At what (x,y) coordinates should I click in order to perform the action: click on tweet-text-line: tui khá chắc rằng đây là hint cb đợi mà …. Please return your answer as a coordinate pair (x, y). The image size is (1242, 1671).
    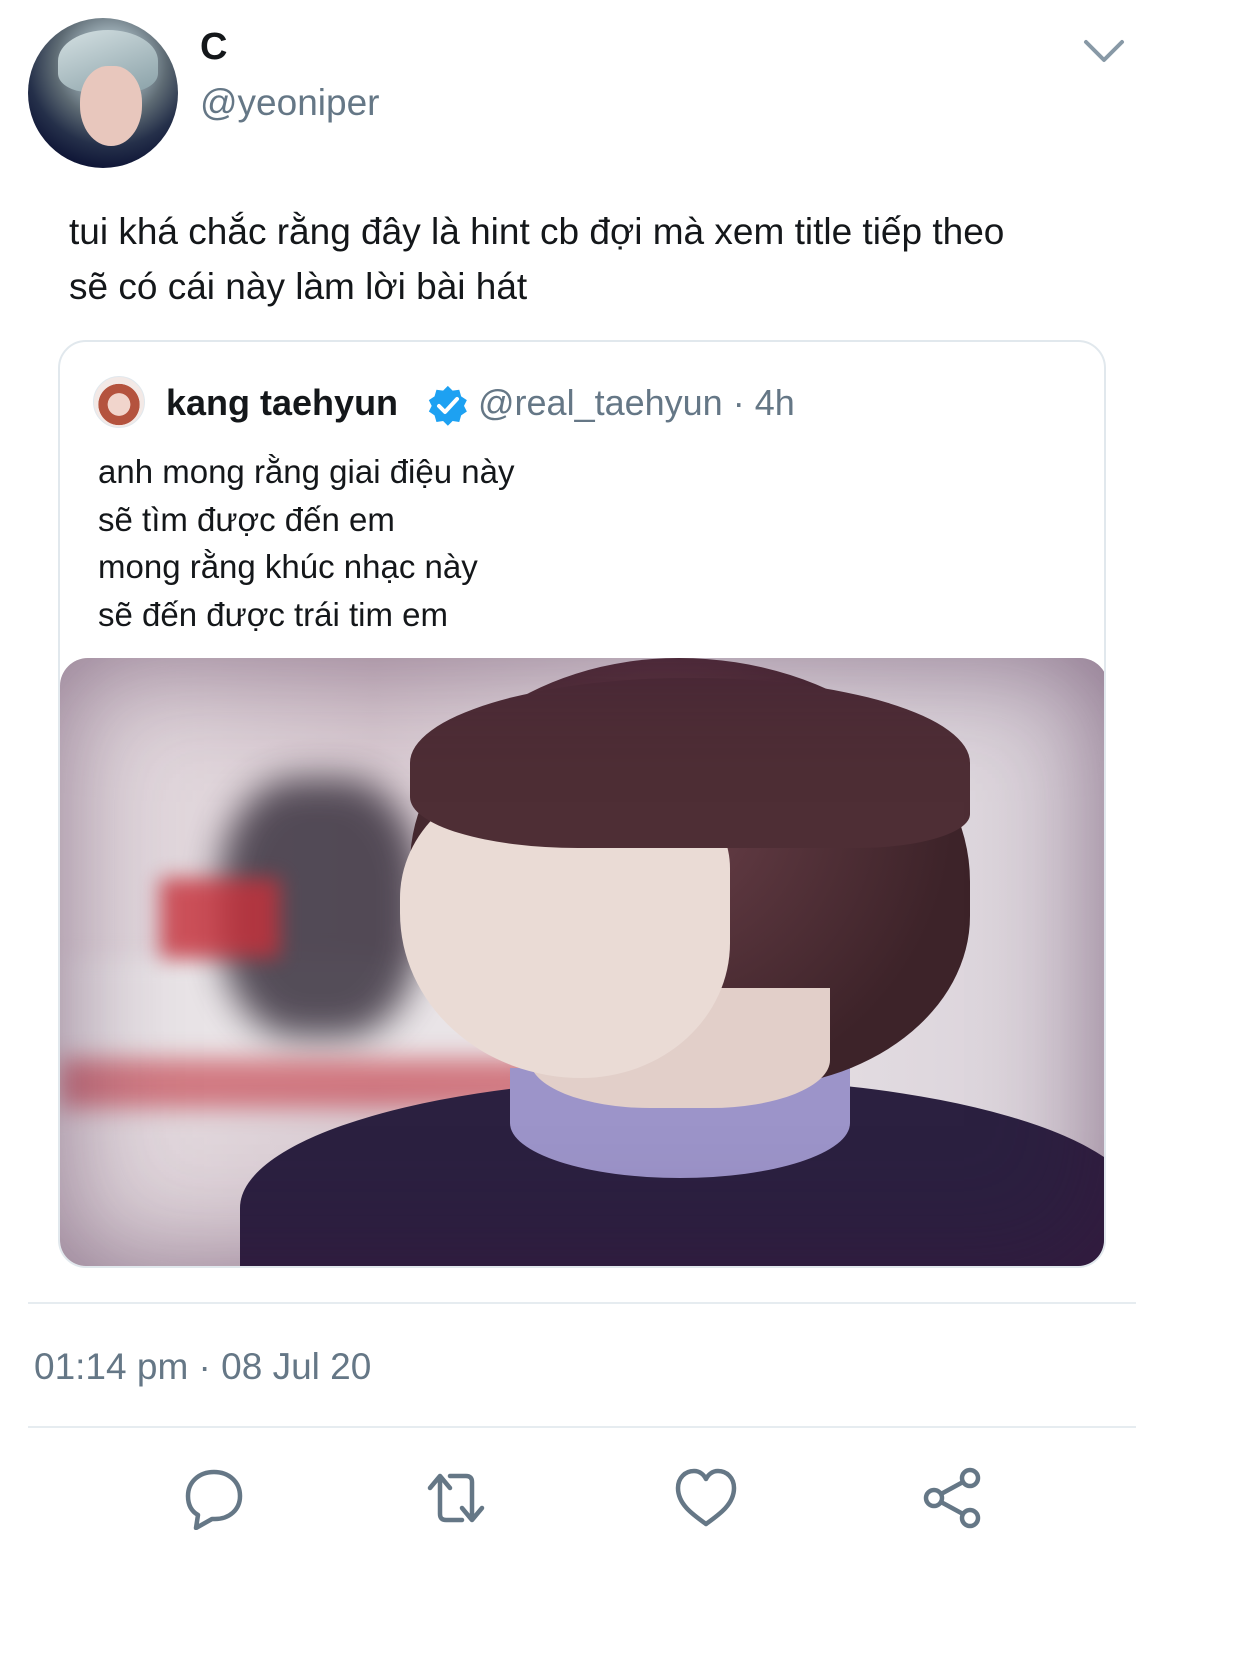
    Looking at the image, I should click on (537, 231).